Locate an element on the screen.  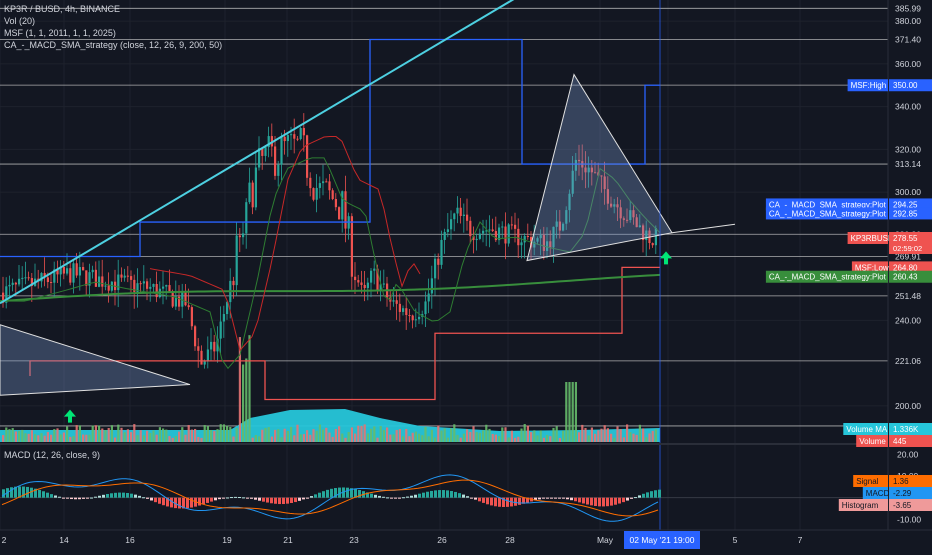
price-tag-label: Volume MA is located at coordinates (867, 429).